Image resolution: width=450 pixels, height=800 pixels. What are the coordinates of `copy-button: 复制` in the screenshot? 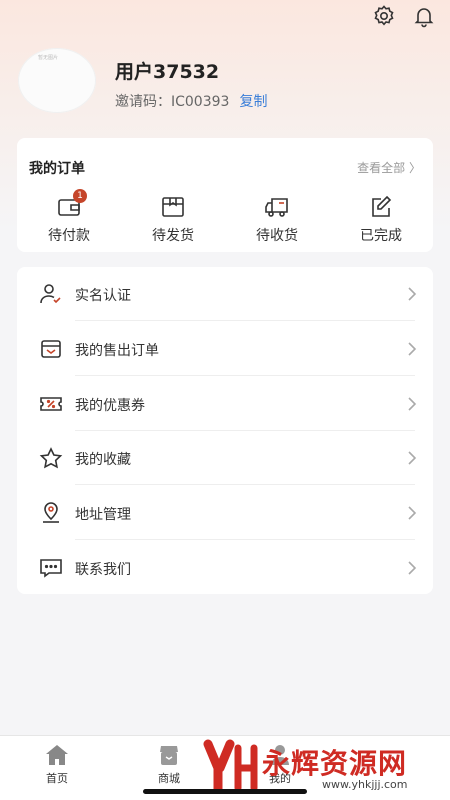 It's located at (253, 102).